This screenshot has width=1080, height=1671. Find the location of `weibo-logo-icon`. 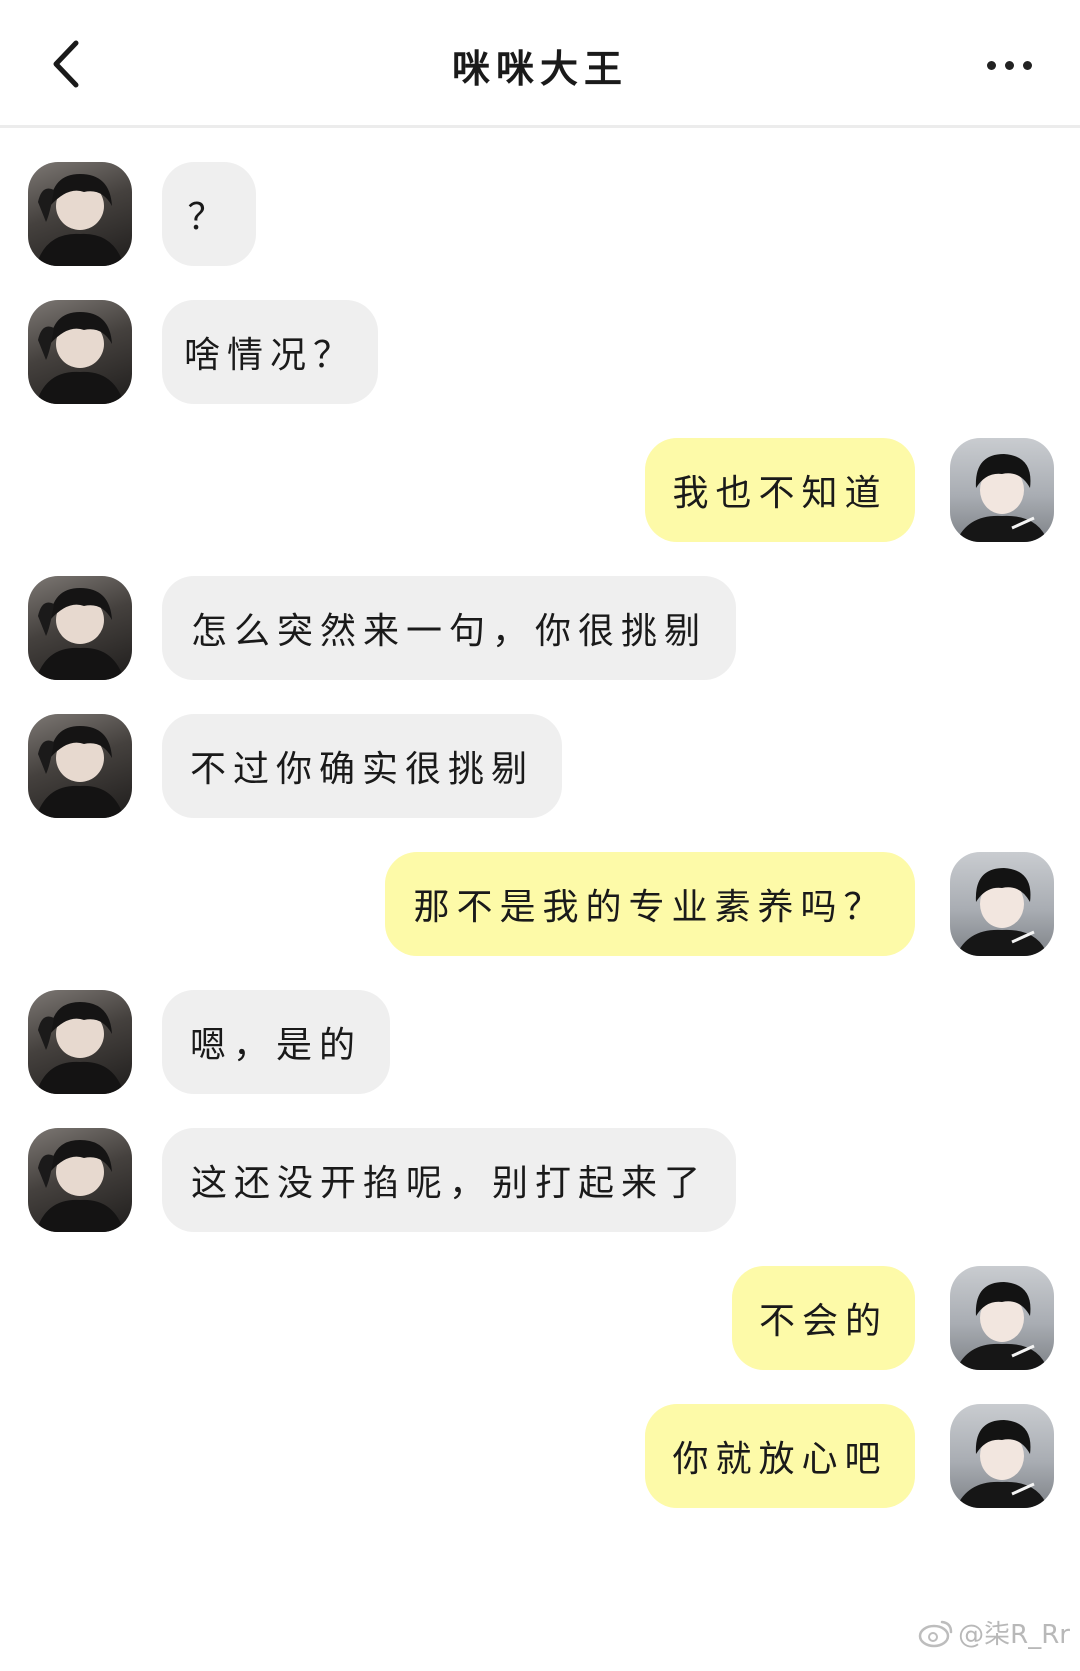

weibo-logo-icon is located at coordinates (935, 1633).